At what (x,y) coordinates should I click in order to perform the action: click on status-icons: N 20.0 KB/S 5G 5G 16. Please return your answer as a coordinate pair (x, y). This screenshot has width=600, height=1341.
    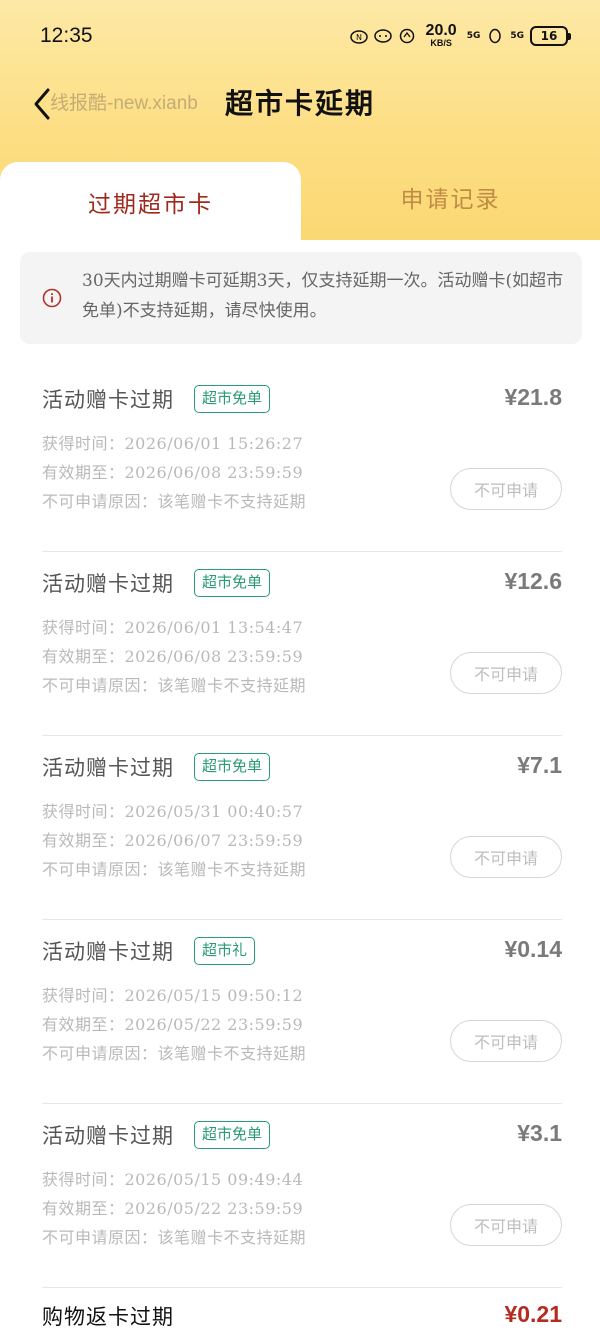
    Looking at the image, I should click on (460, 36).